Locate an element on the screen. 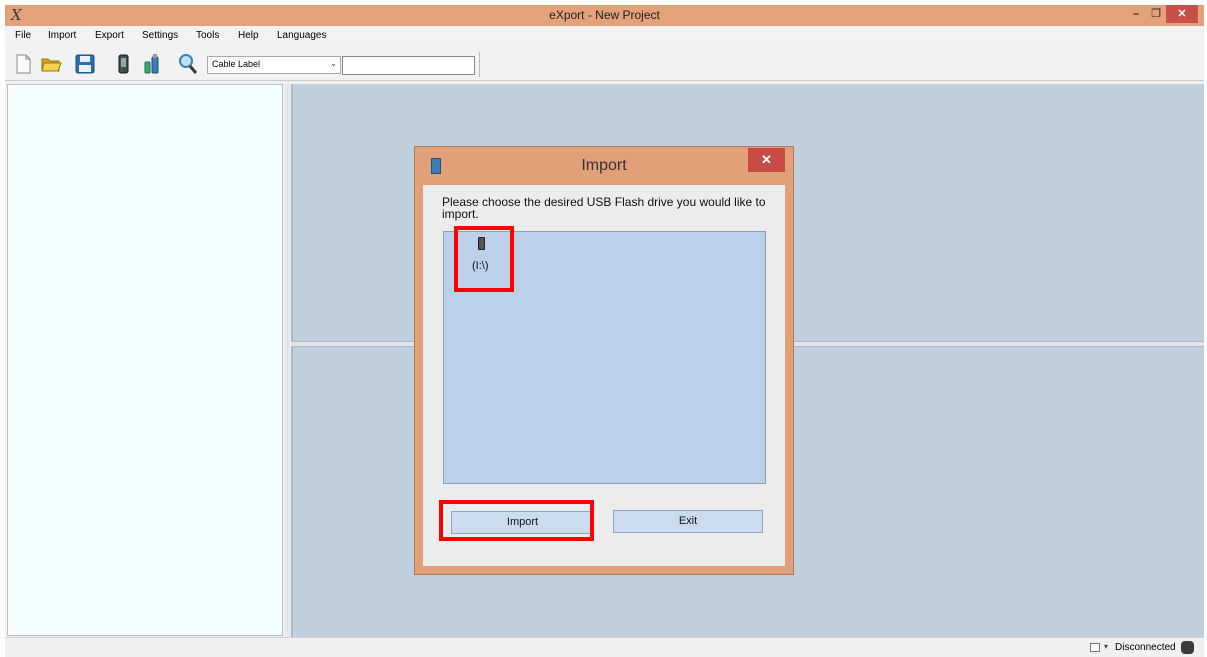  usb-drive-icon is located at coordinates (152, 64).